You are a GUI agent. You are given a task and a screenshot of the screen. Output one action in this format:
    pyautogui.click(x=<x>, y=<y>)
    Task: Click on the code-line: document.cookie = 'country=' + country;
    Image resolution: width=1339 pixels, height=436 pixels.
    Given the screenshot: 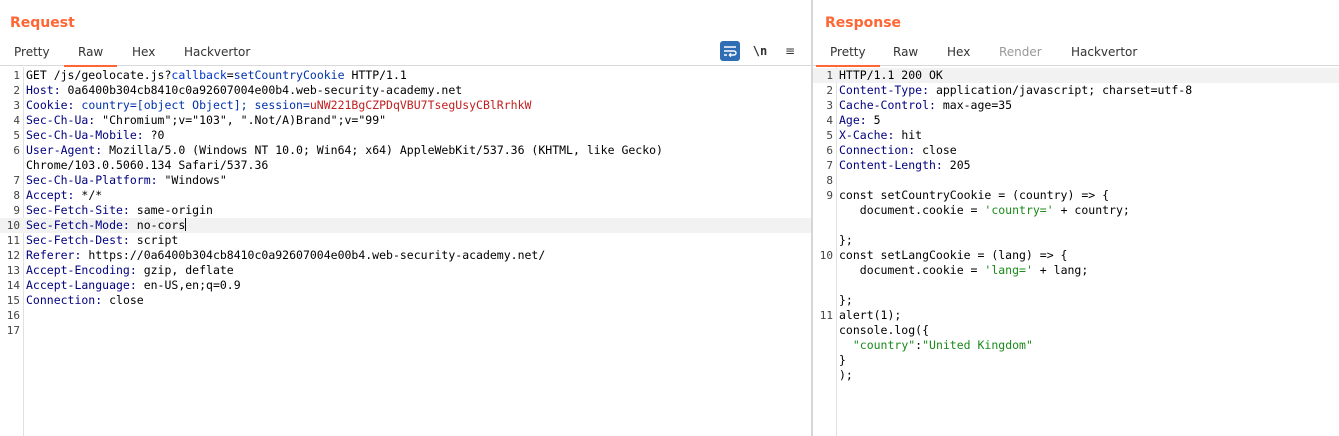 What is the action you would take?
    pyautogui.click(x=1076, y=210)
    